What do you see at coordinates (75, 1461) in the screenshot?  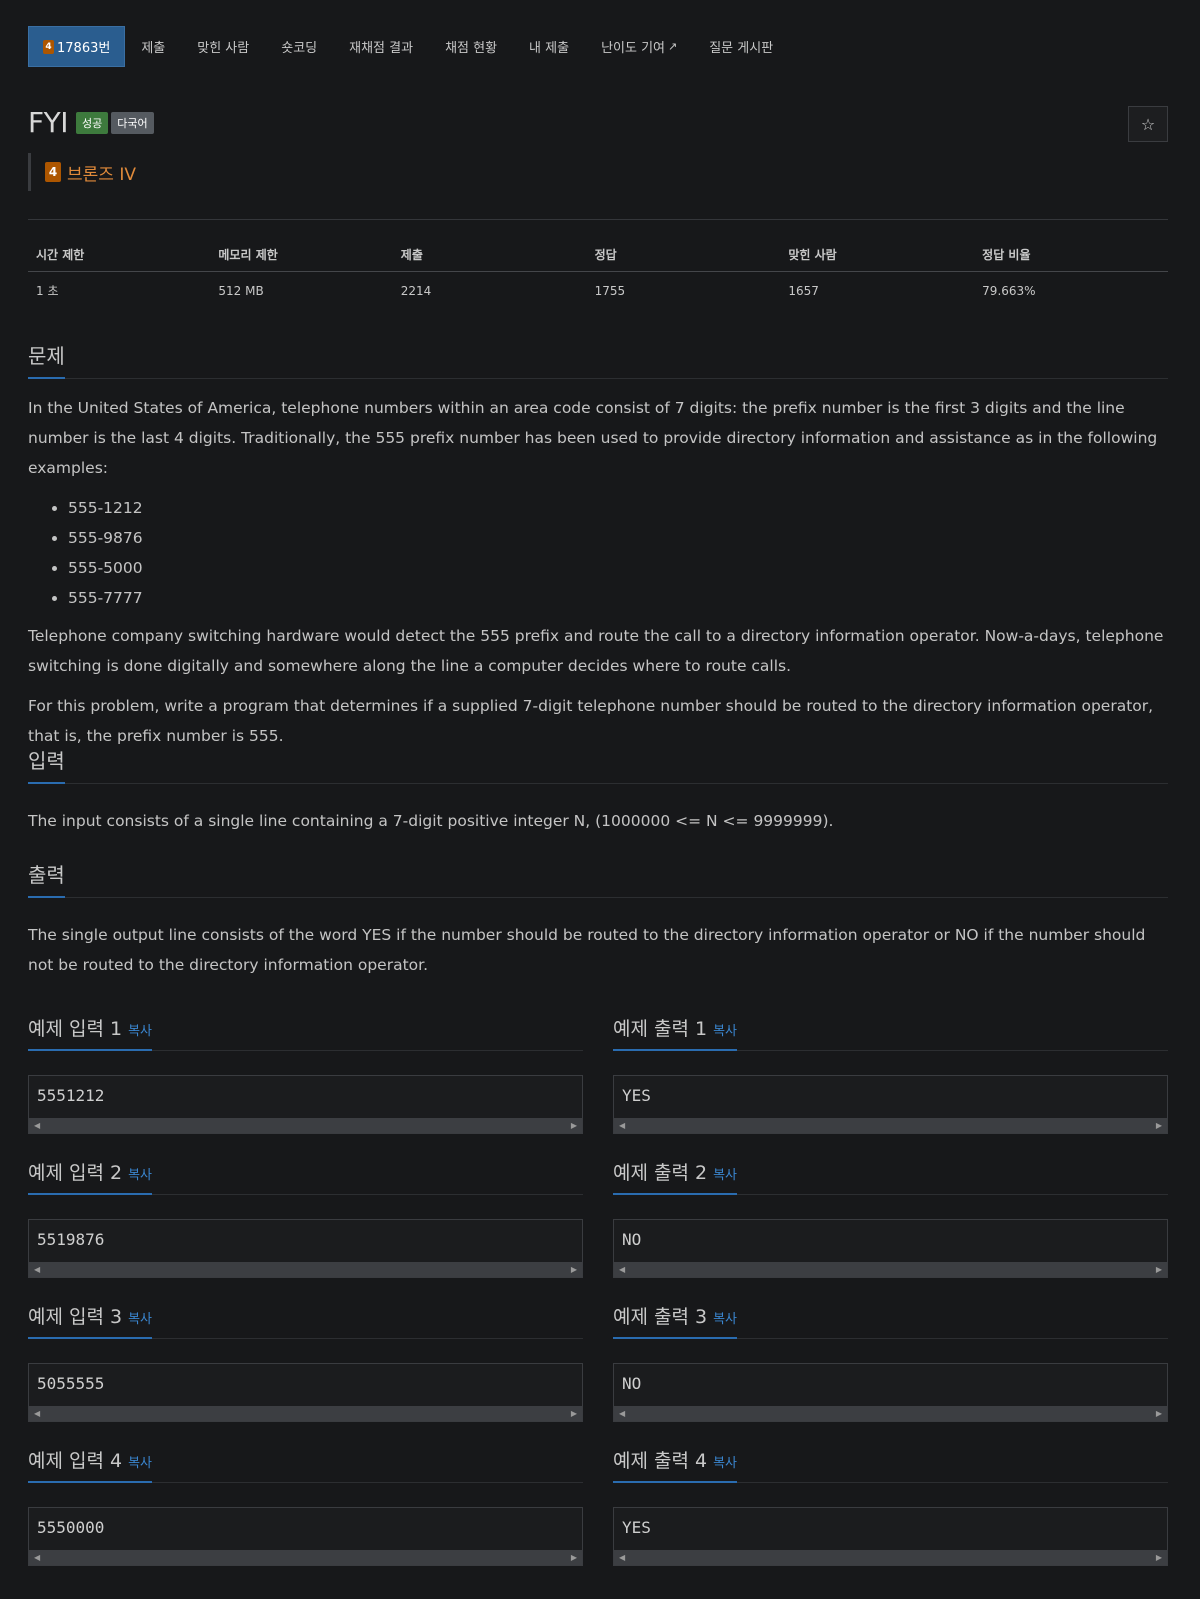 I see `sample-title: 예제 입력 4` at bounding box center [75, 1461].